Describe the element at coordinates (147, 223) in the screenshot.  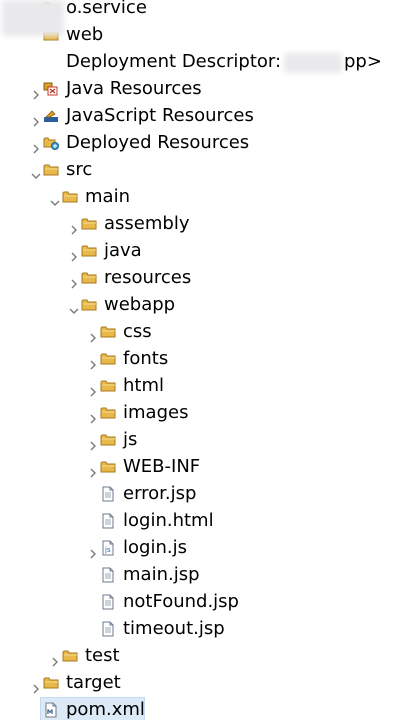
I see `tree-item-label: assembly` at that location.